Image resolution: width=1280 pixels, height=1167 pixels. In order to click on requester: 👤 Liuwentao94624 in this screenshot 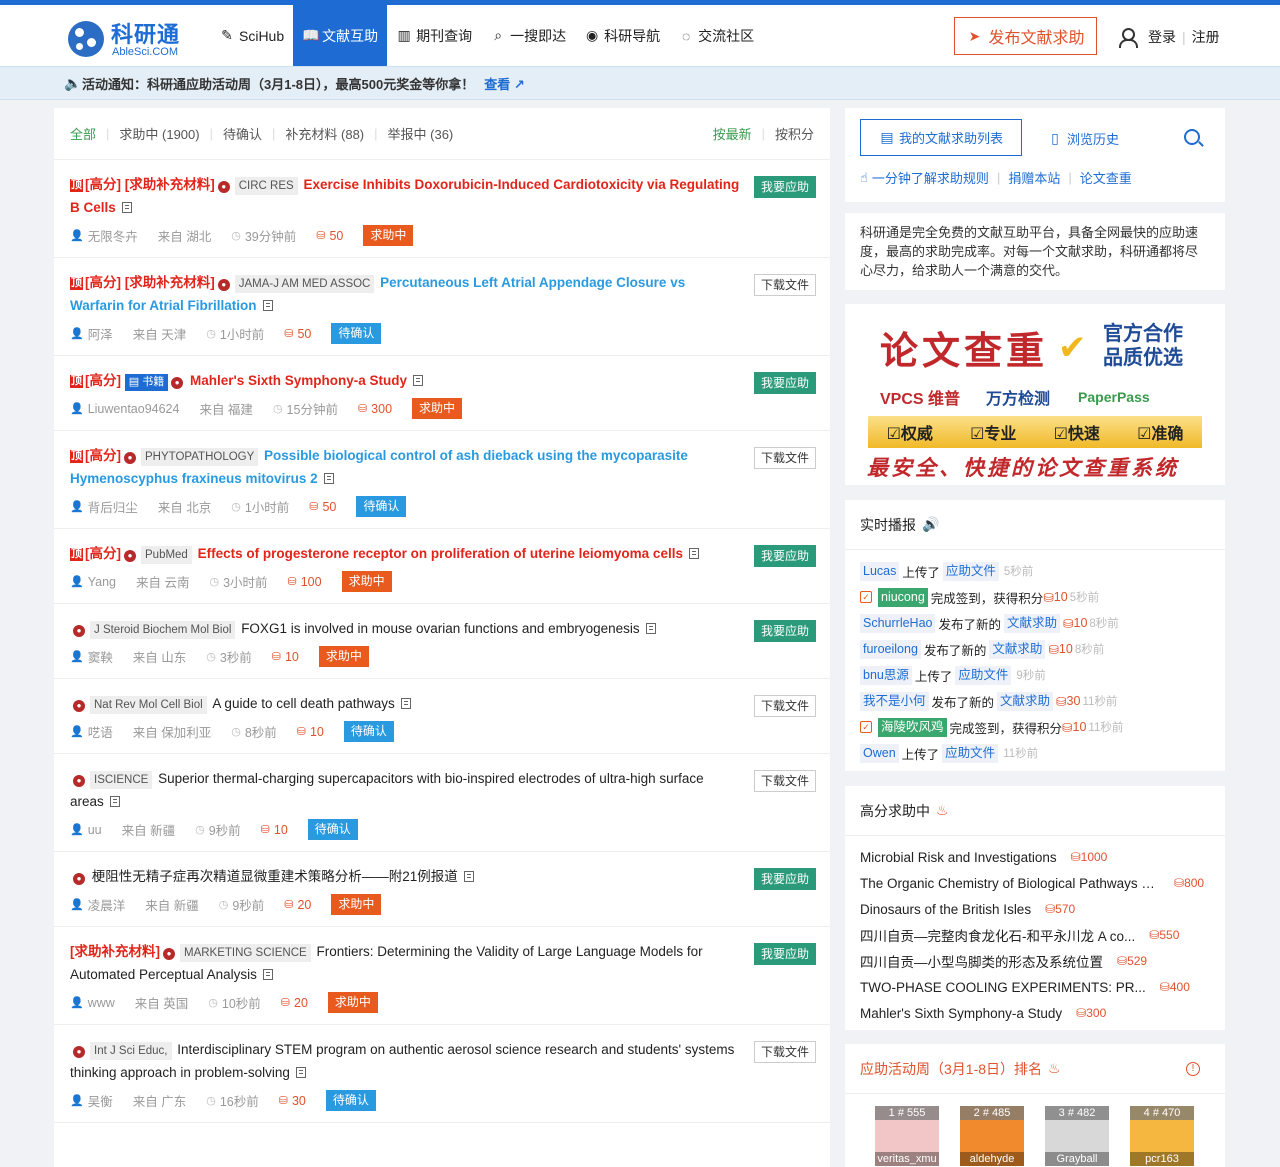, I will do `click(124, 409)`.